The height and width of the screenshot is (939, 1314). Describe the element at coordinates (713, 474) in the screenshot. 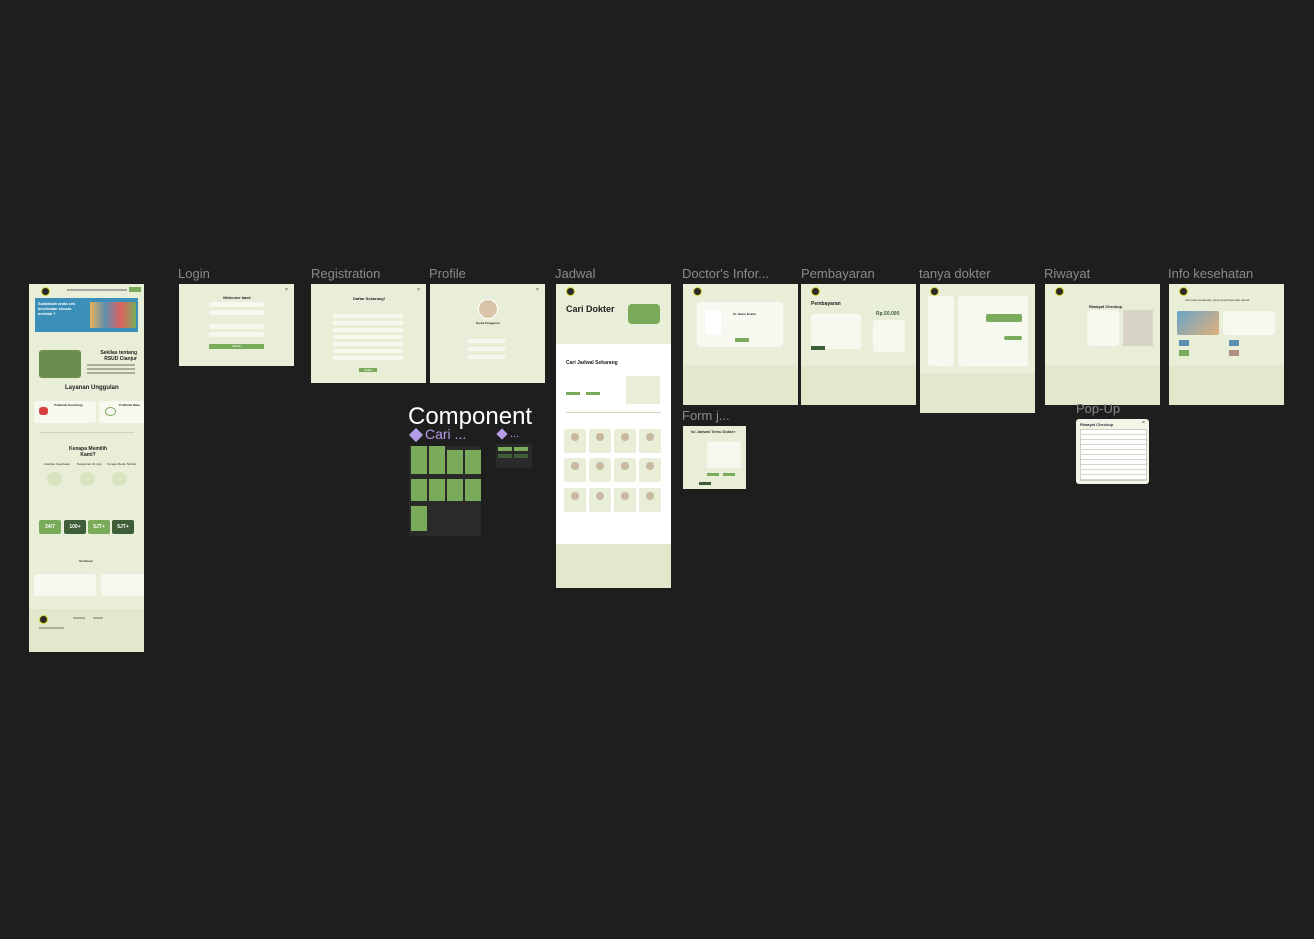

I see `form-submit-button` at that location.